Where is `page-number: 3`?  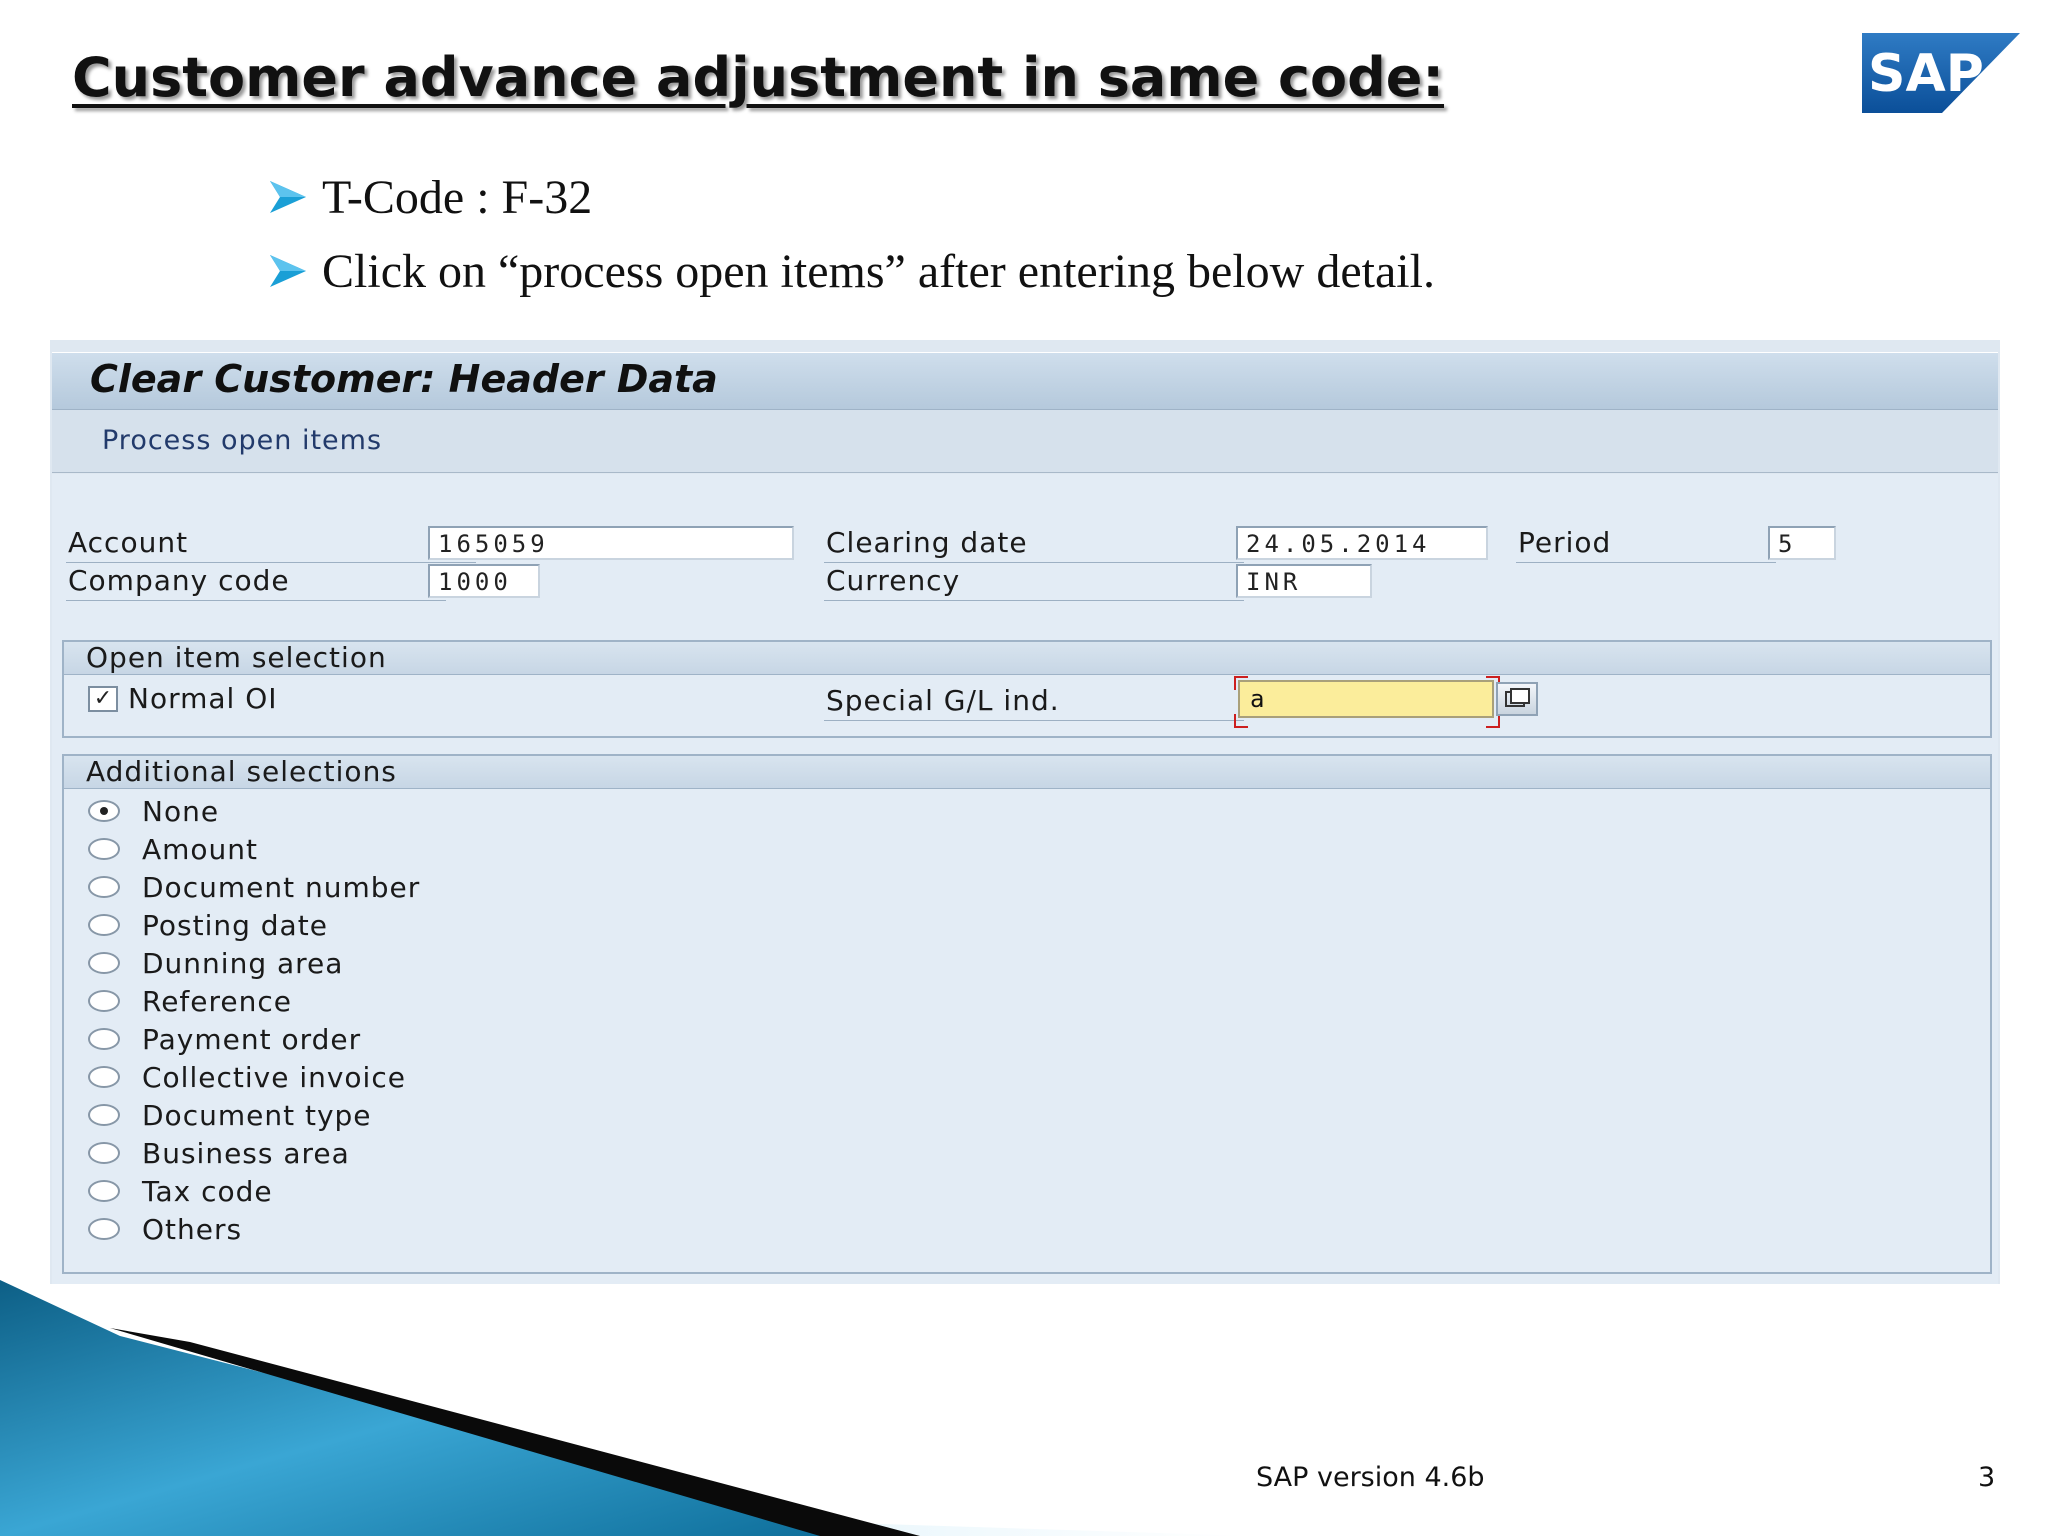 page-number: 3 is located at coordinates (1987, 1477).